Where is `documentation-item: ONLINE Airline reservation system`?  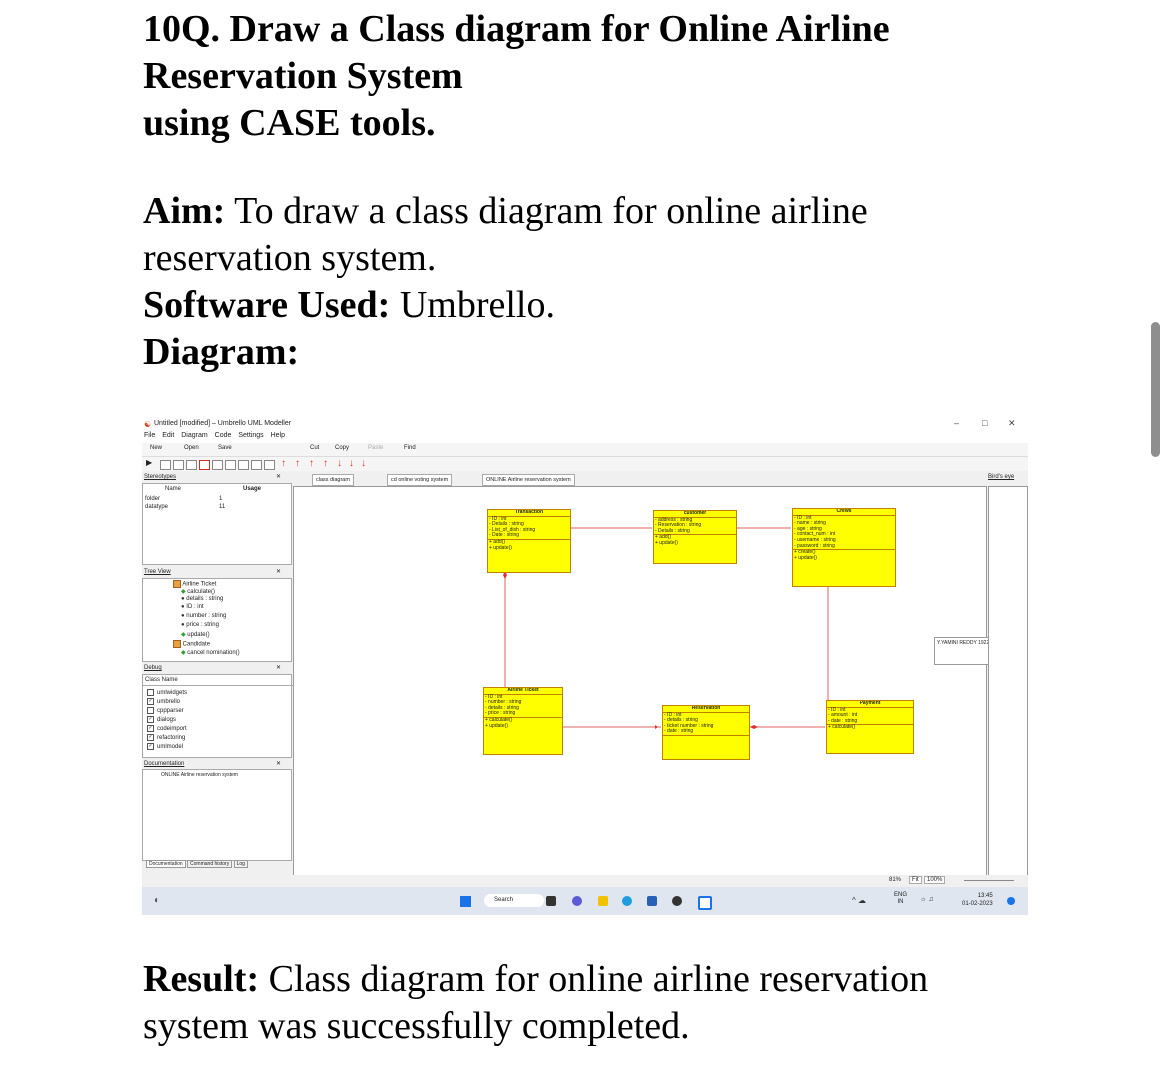 documentation-item: ONLINE Airline reservation system is located at coordinates (199, 775).